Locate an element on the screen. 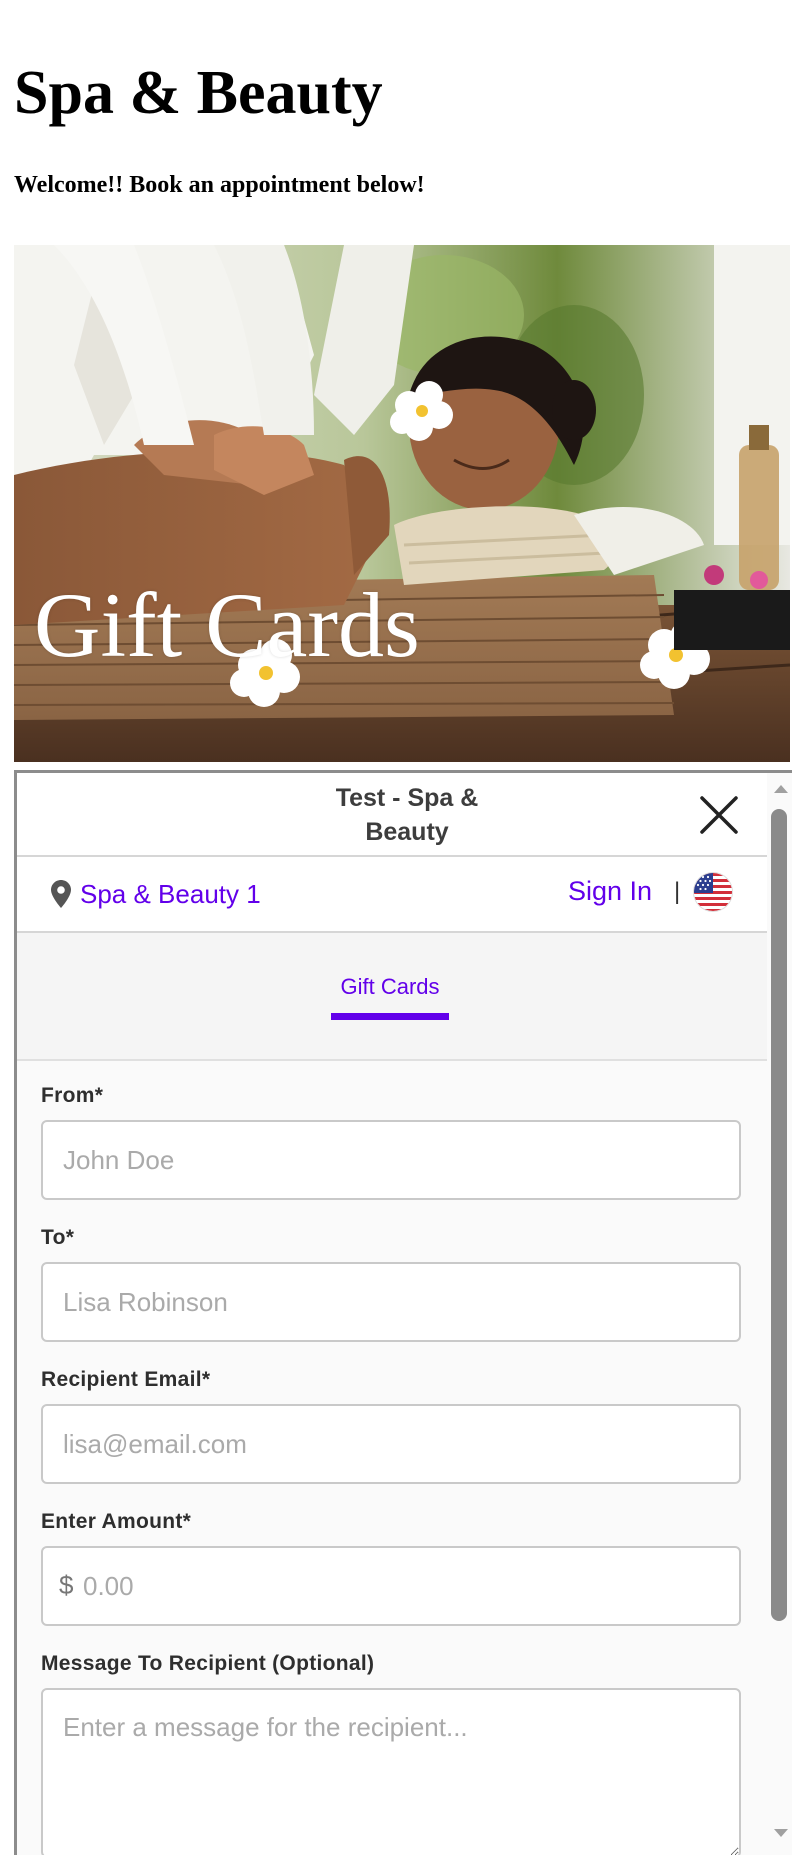  tabs-bar: Gift Cards is located at coordinates (392, 997).